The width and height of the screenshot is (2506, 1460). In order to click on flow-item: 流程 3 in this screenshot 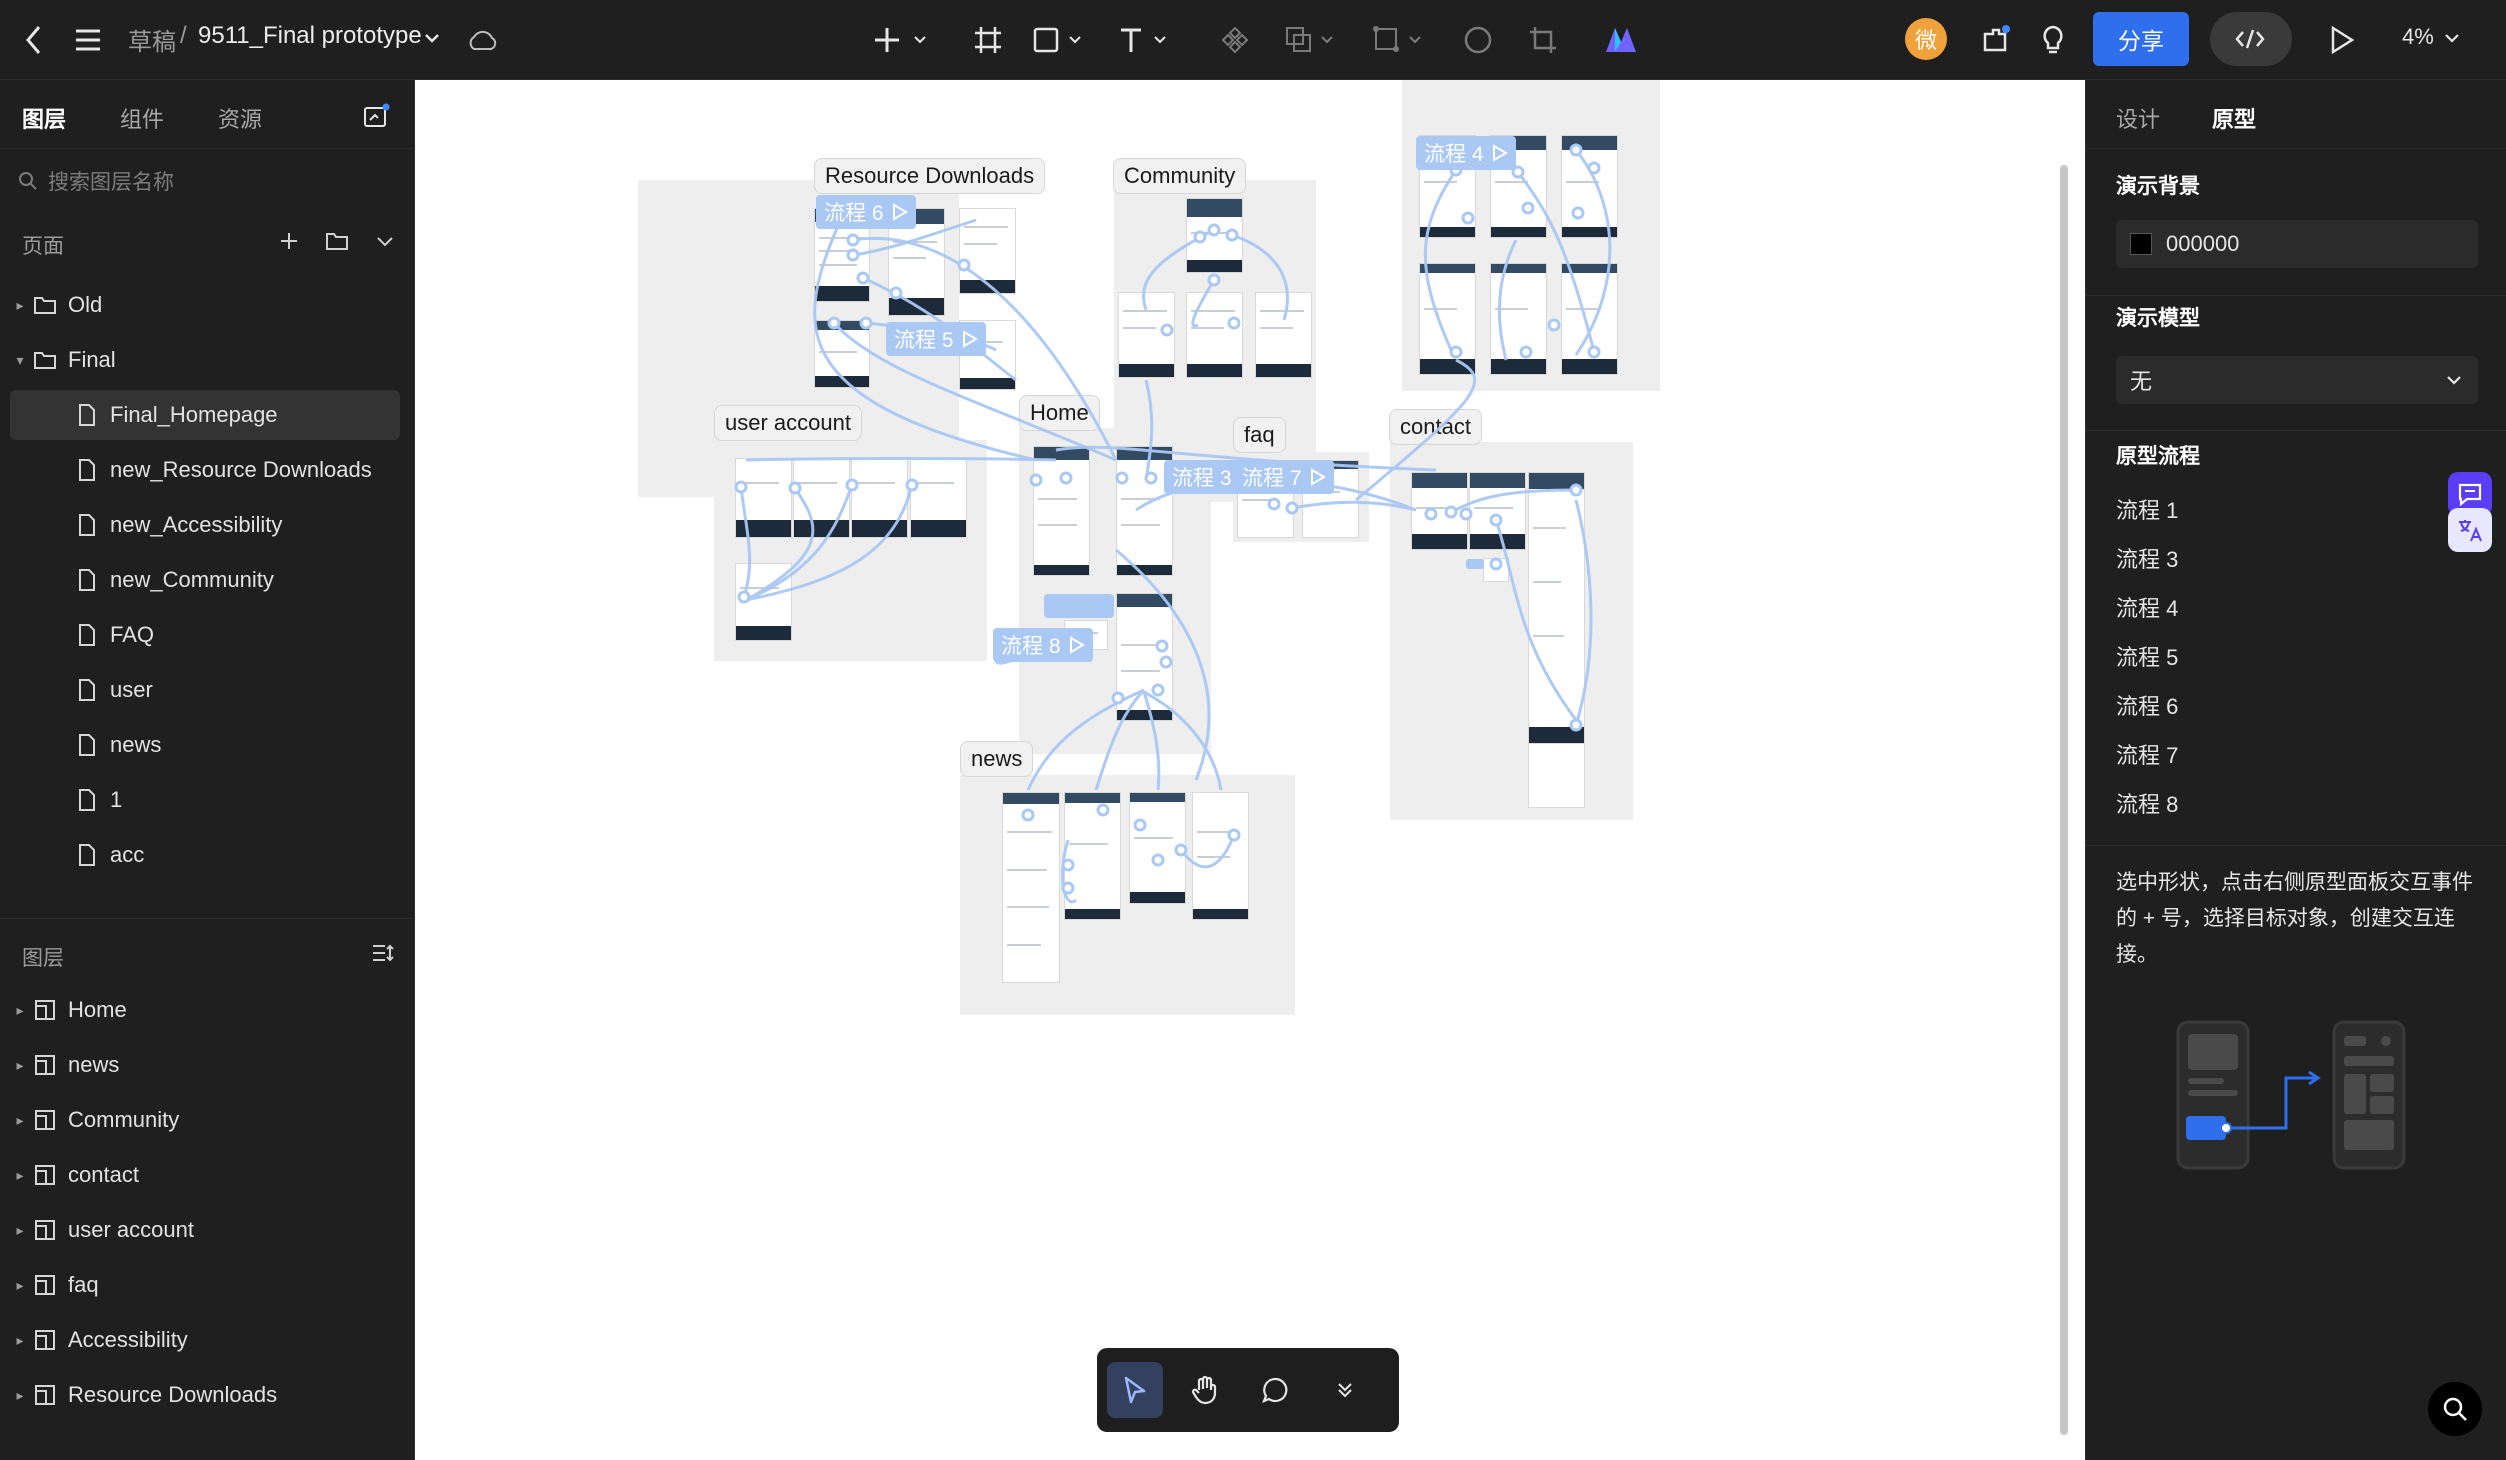, I will do `click(2147, 558)`.